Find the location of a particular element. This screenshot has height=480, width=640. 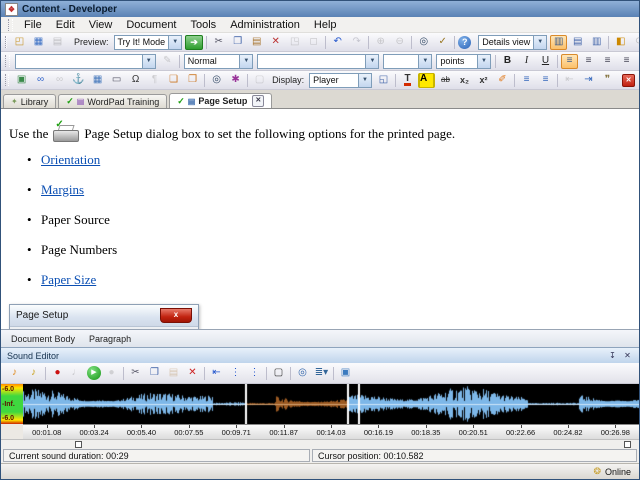

underline-icon: U is located at coordinates (545, 61).